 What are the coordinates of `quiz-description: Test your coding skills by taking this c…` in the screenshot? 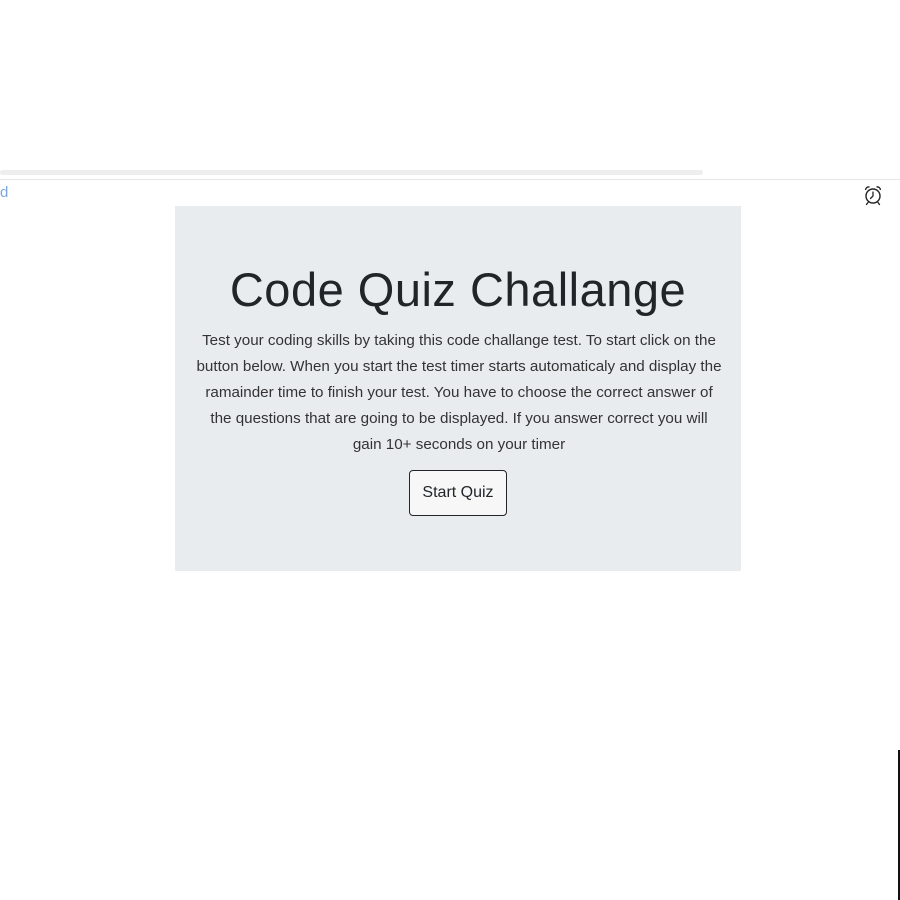 It's located at (459, 393).